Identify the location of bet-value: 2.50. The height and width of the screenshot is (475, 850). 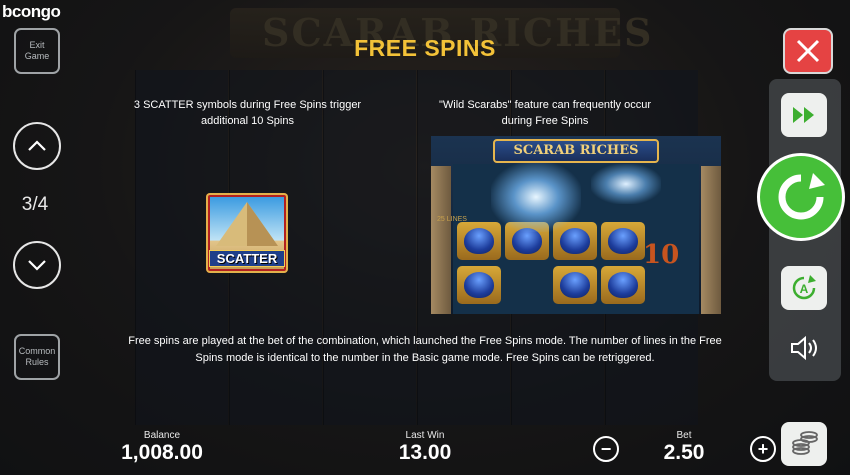
(684, 452).